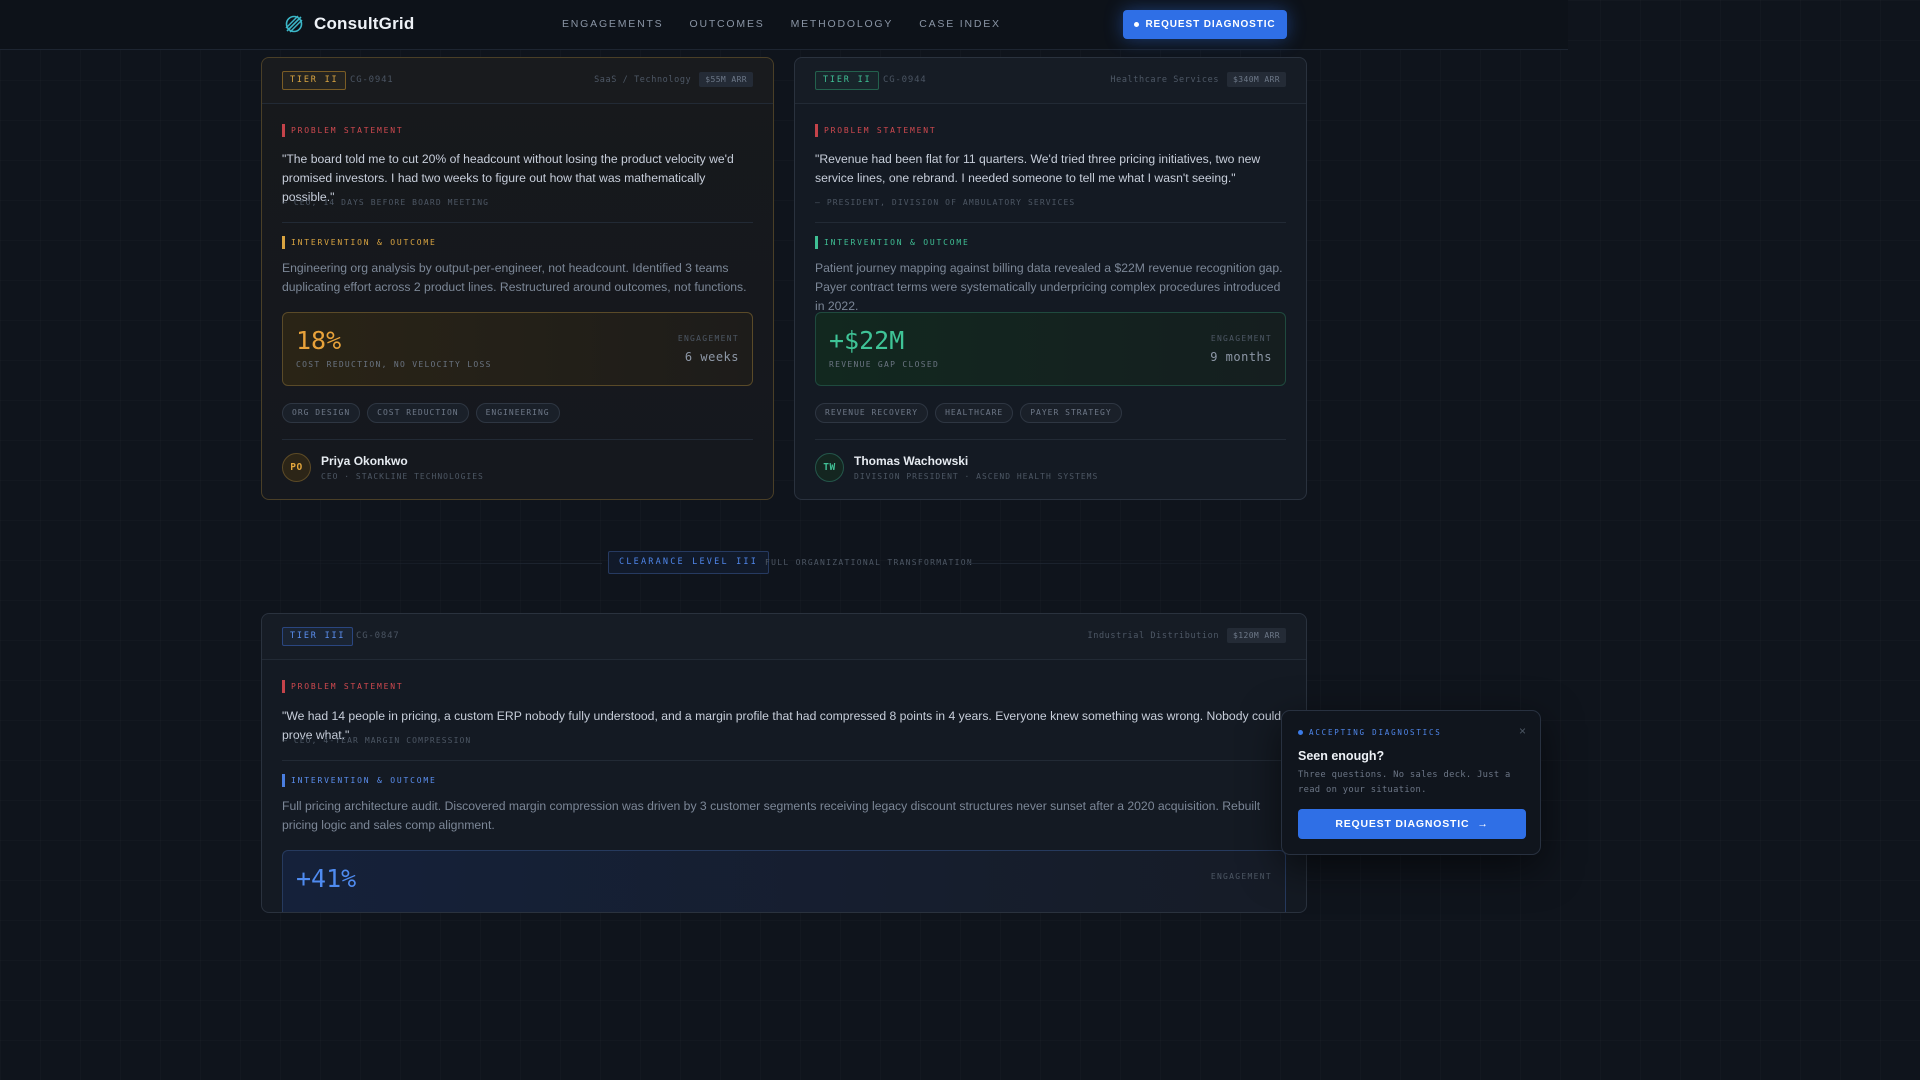  I want to click on tag-list: ORG DESIGN COST REDUCTION ENGINEERING, so click(421, 413).